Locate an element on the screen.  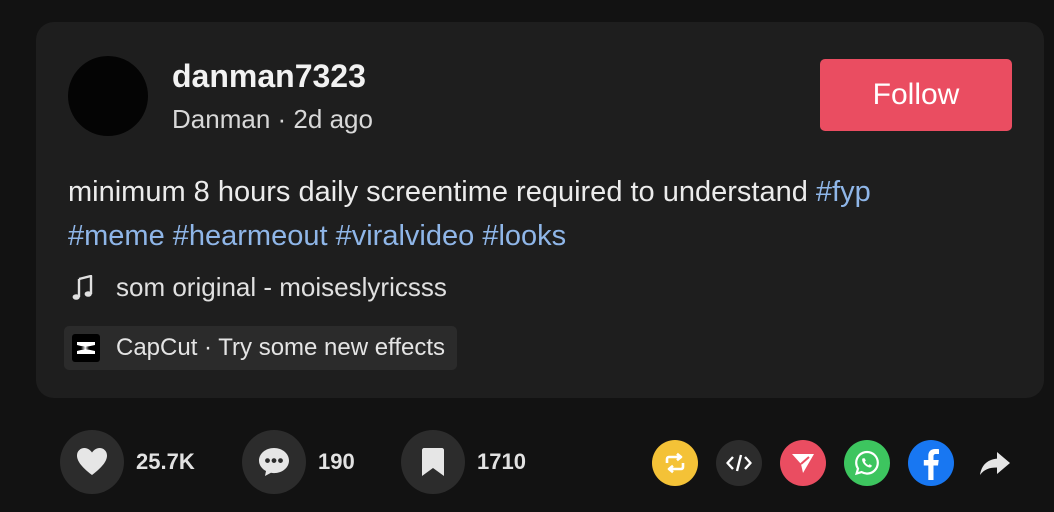
follow-button: Follow is located at coordinates (916, 95).